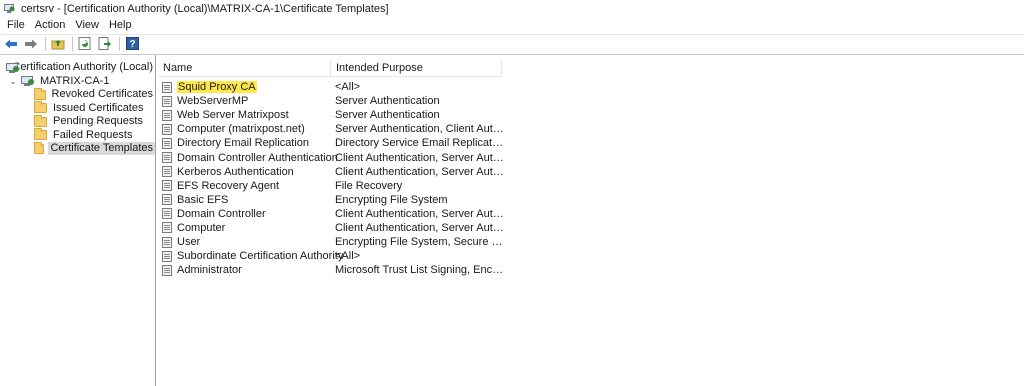  What do you see at coordinates (391, 199) in the screenshot?
I see `template-purpose-cell: Encrypting File System` at bounding box center [391, 199].